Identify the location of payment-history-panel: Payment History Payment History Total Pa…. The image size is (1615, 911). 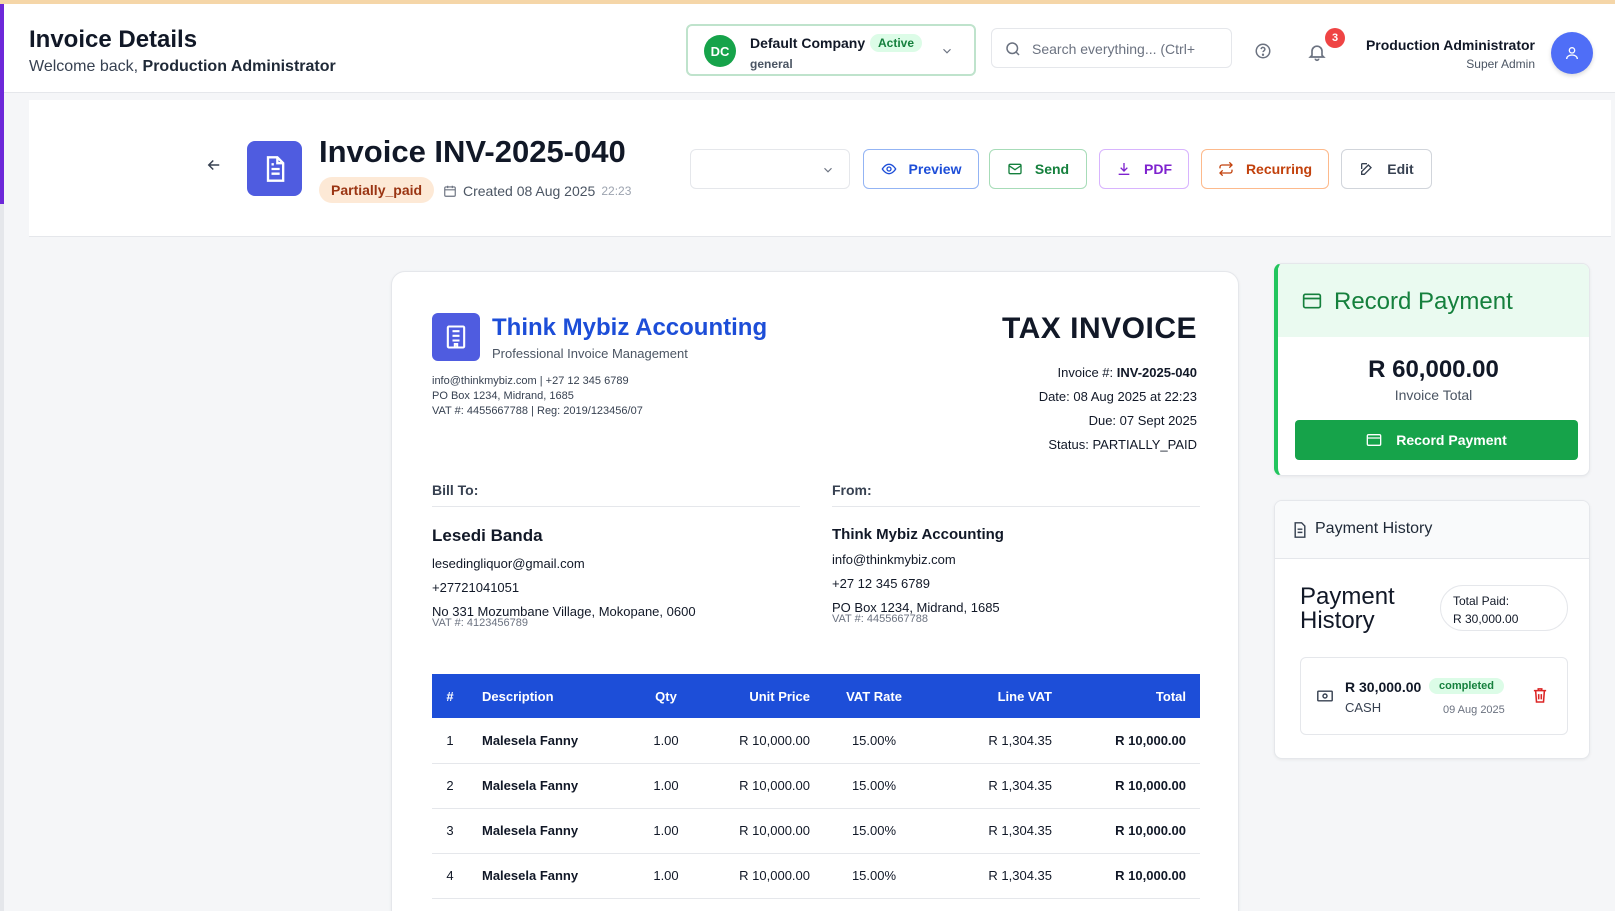
(1432, 629).